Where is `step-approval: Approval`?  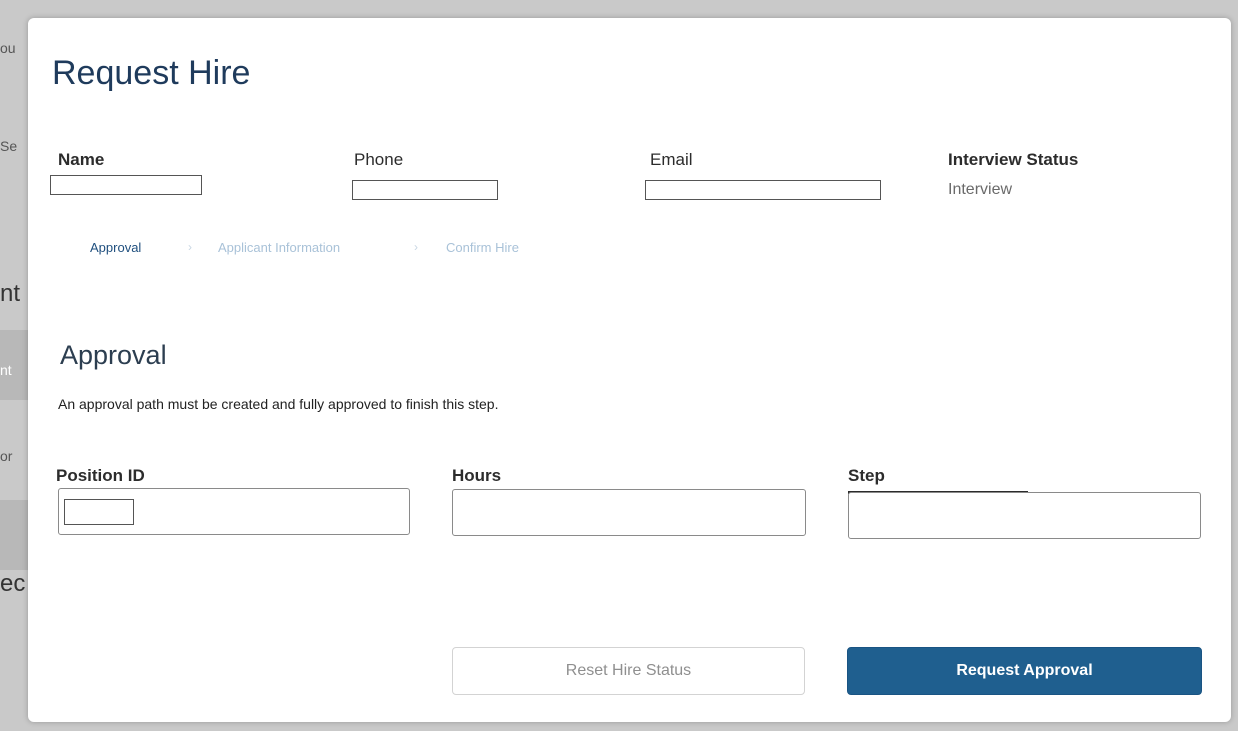
step-approval: Approval is located at coordinates (115, 247).